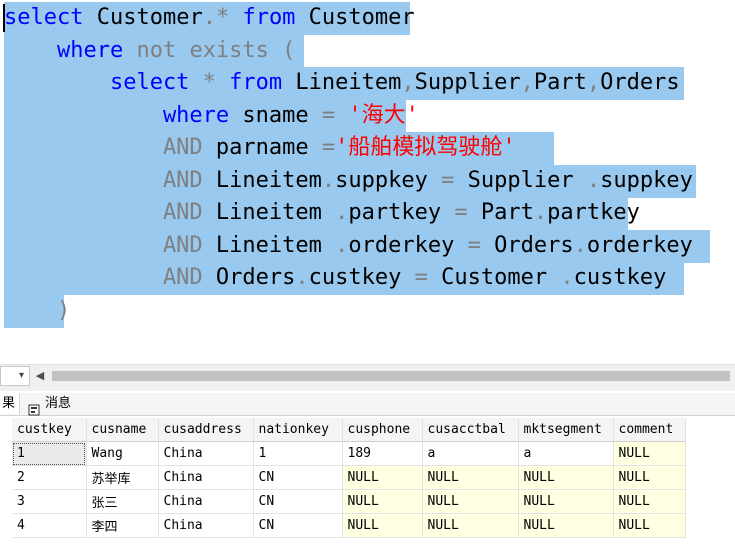  What do you see at coordinates (322, 213) in the screenshot?
I see `code-line: AND Lineitem .partkey = Part.partkey` at bounding box center [322, 213].